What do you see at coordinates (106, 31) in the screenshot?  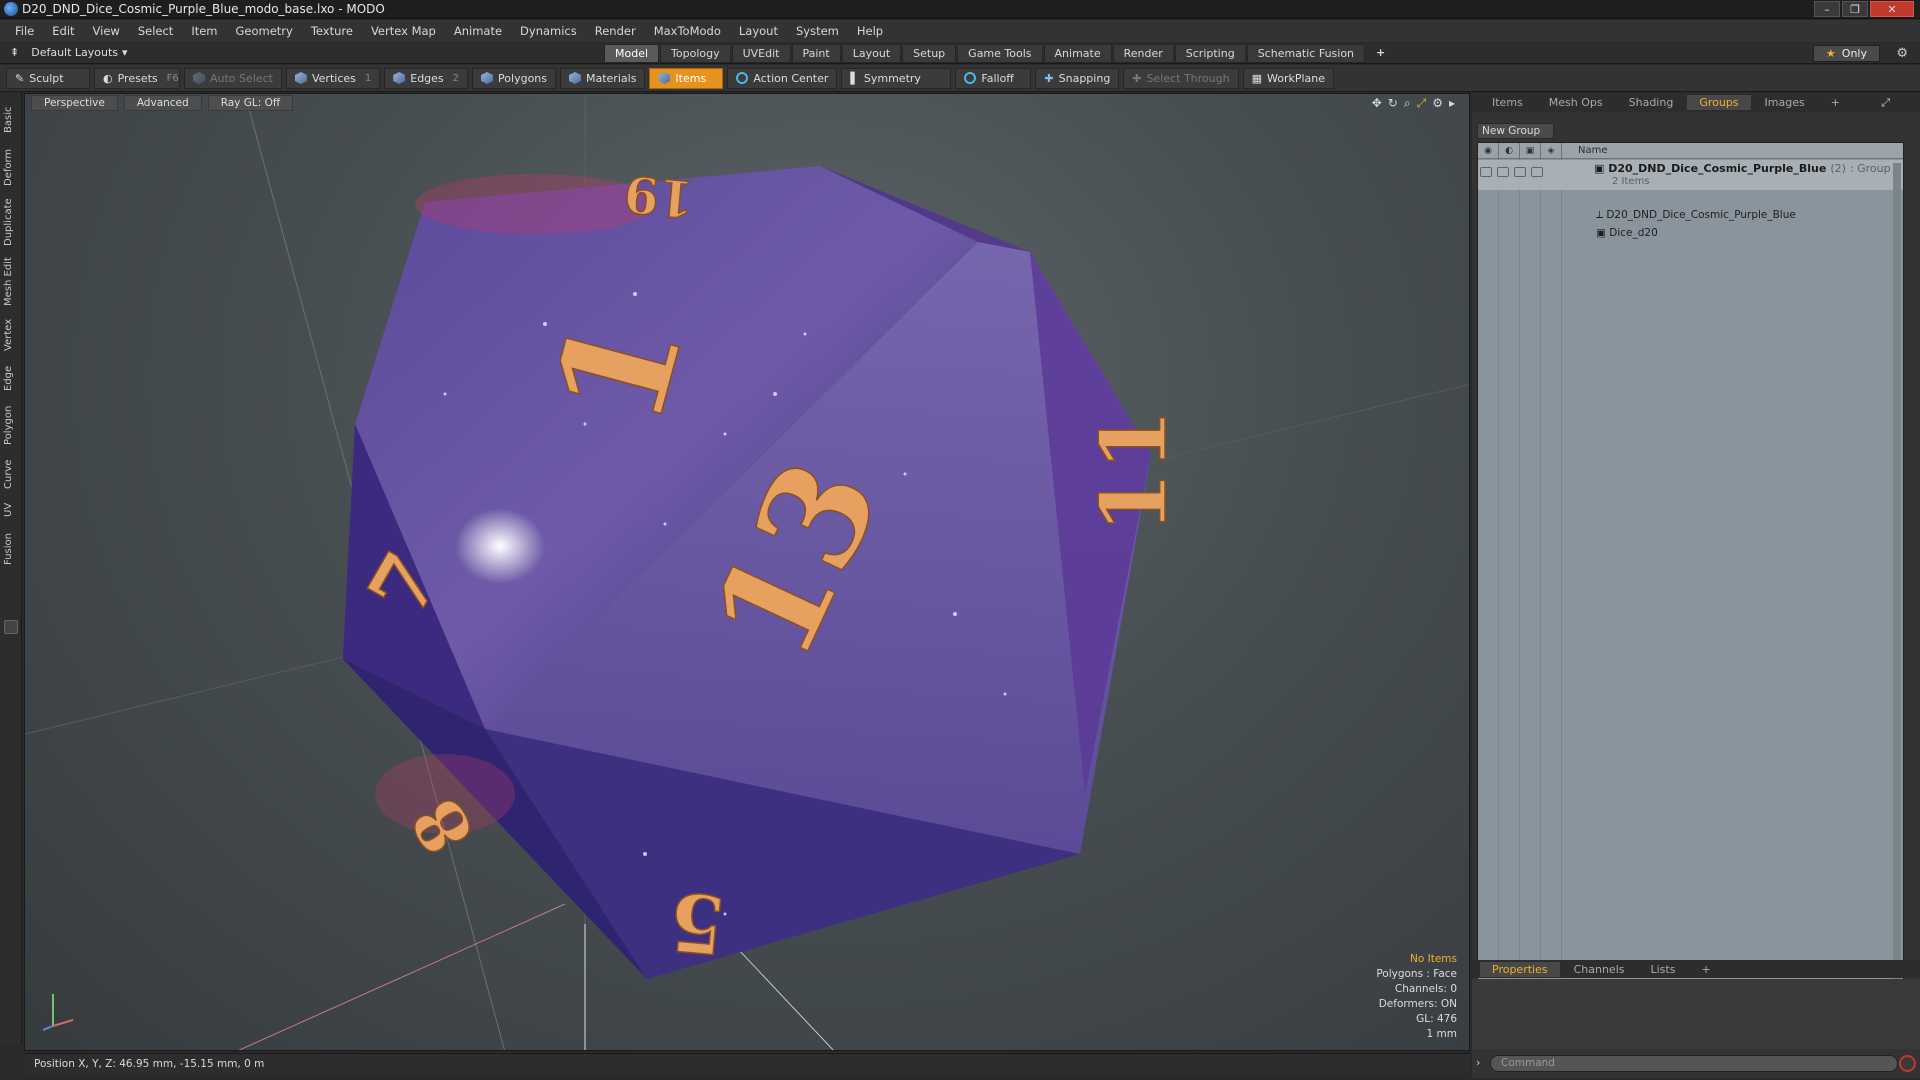 I see `menu-view: View` at bounding box center [106, 31].